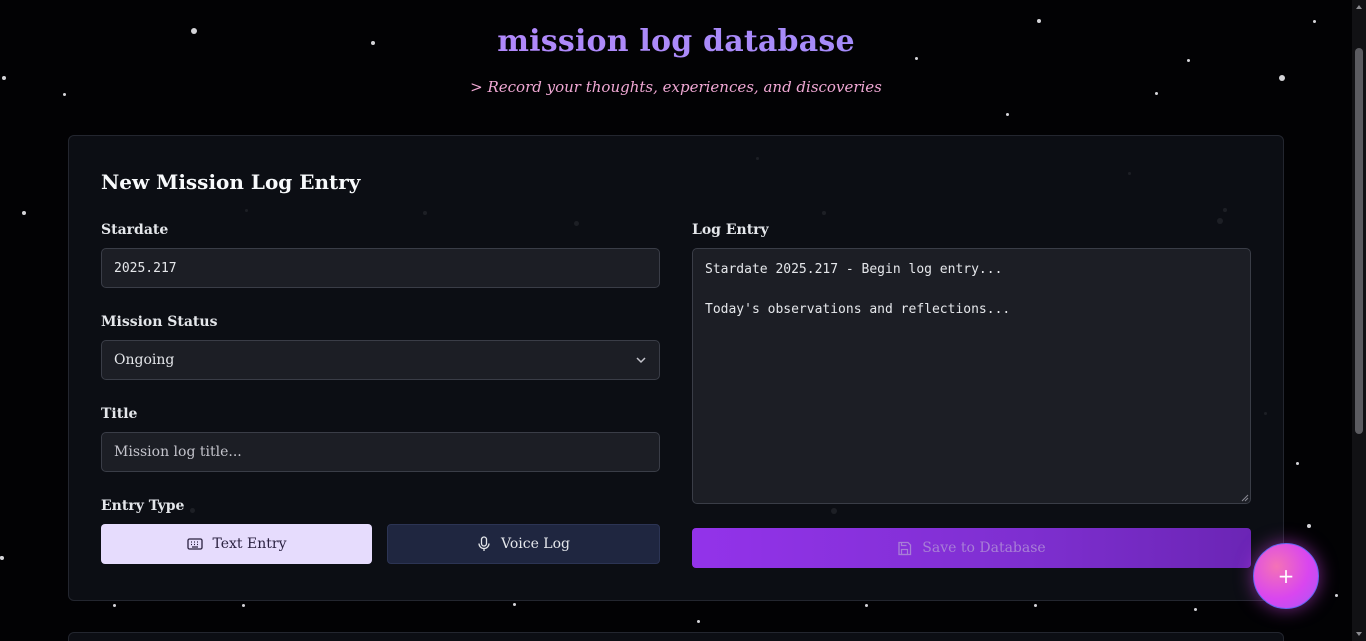  What do you see at coordinates (144, 360) in the screenshot?
I see `mission-status-value: Ongoing` at bounding box center [144, 360].